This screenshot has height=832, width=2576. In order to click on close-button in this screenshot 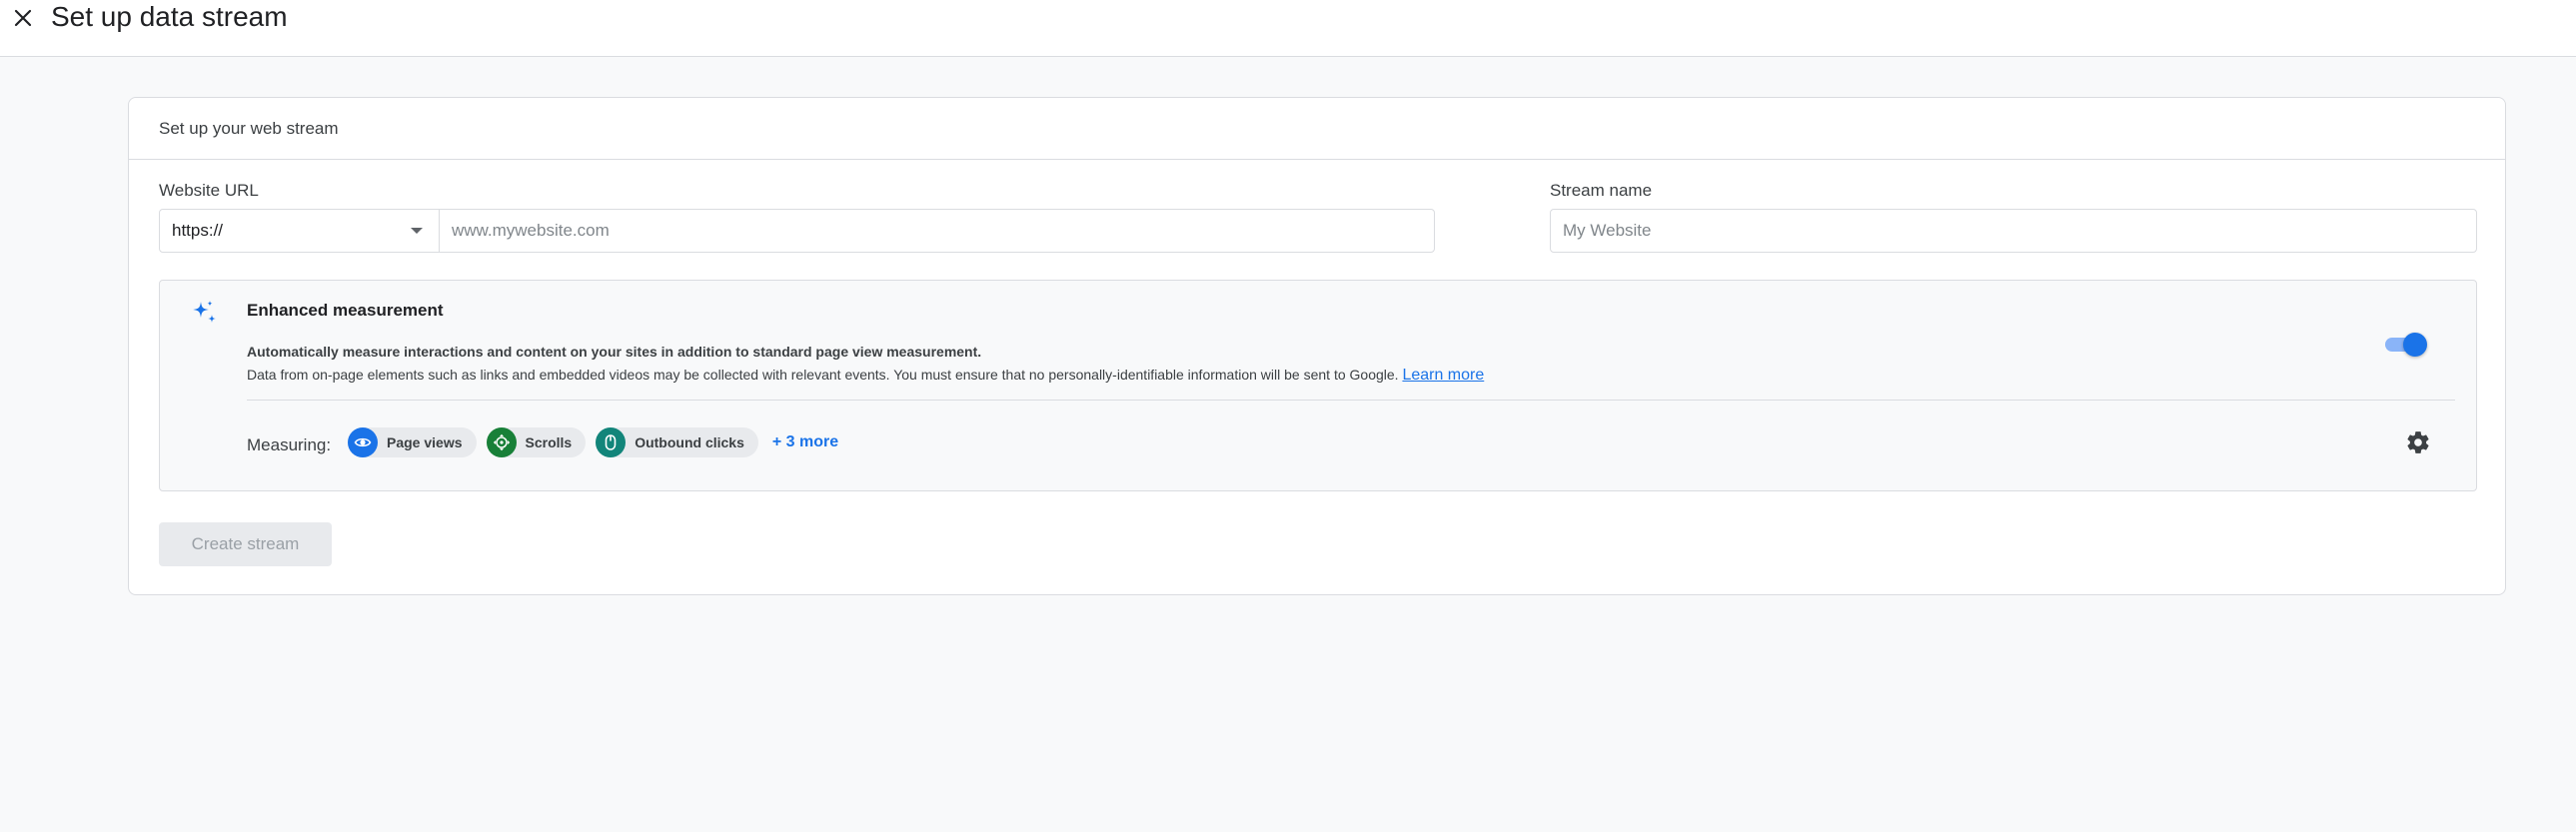, I will do `click(23, 18)`.